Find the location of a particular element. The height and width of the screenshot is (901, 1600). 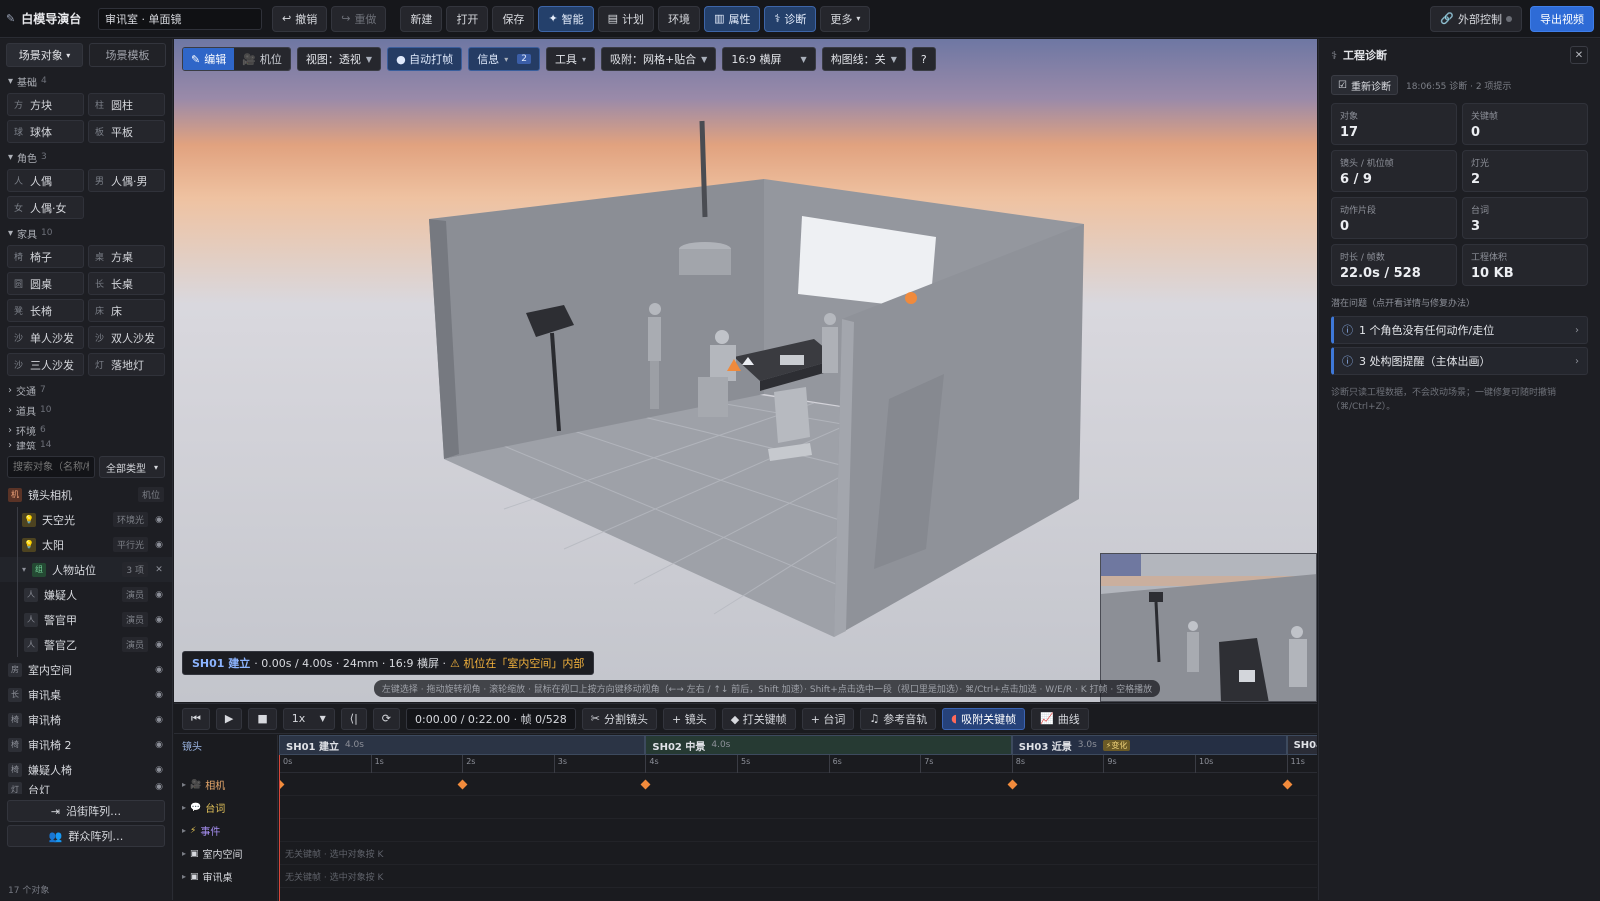

external-control-button: 🔗 外部控制 is located at coordinates (1476, 18).